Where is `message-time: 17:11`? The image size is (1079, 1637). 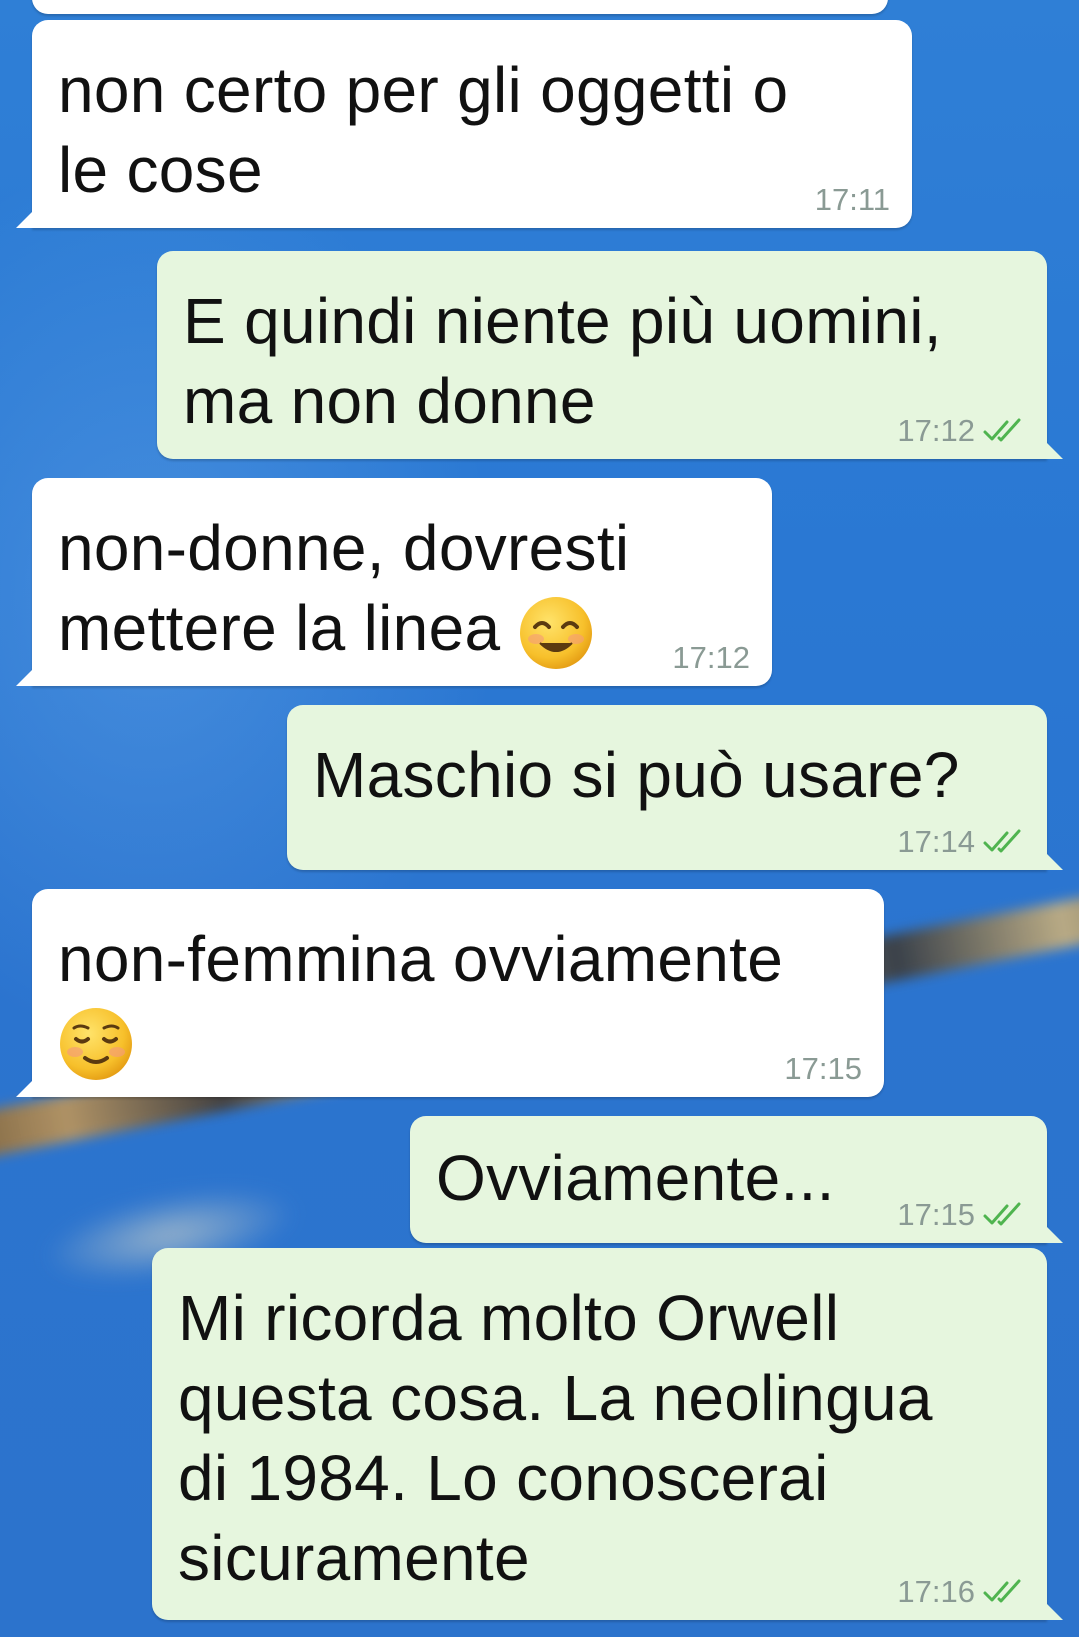
message-time: 17:11 is located at coordinates (852, 199).